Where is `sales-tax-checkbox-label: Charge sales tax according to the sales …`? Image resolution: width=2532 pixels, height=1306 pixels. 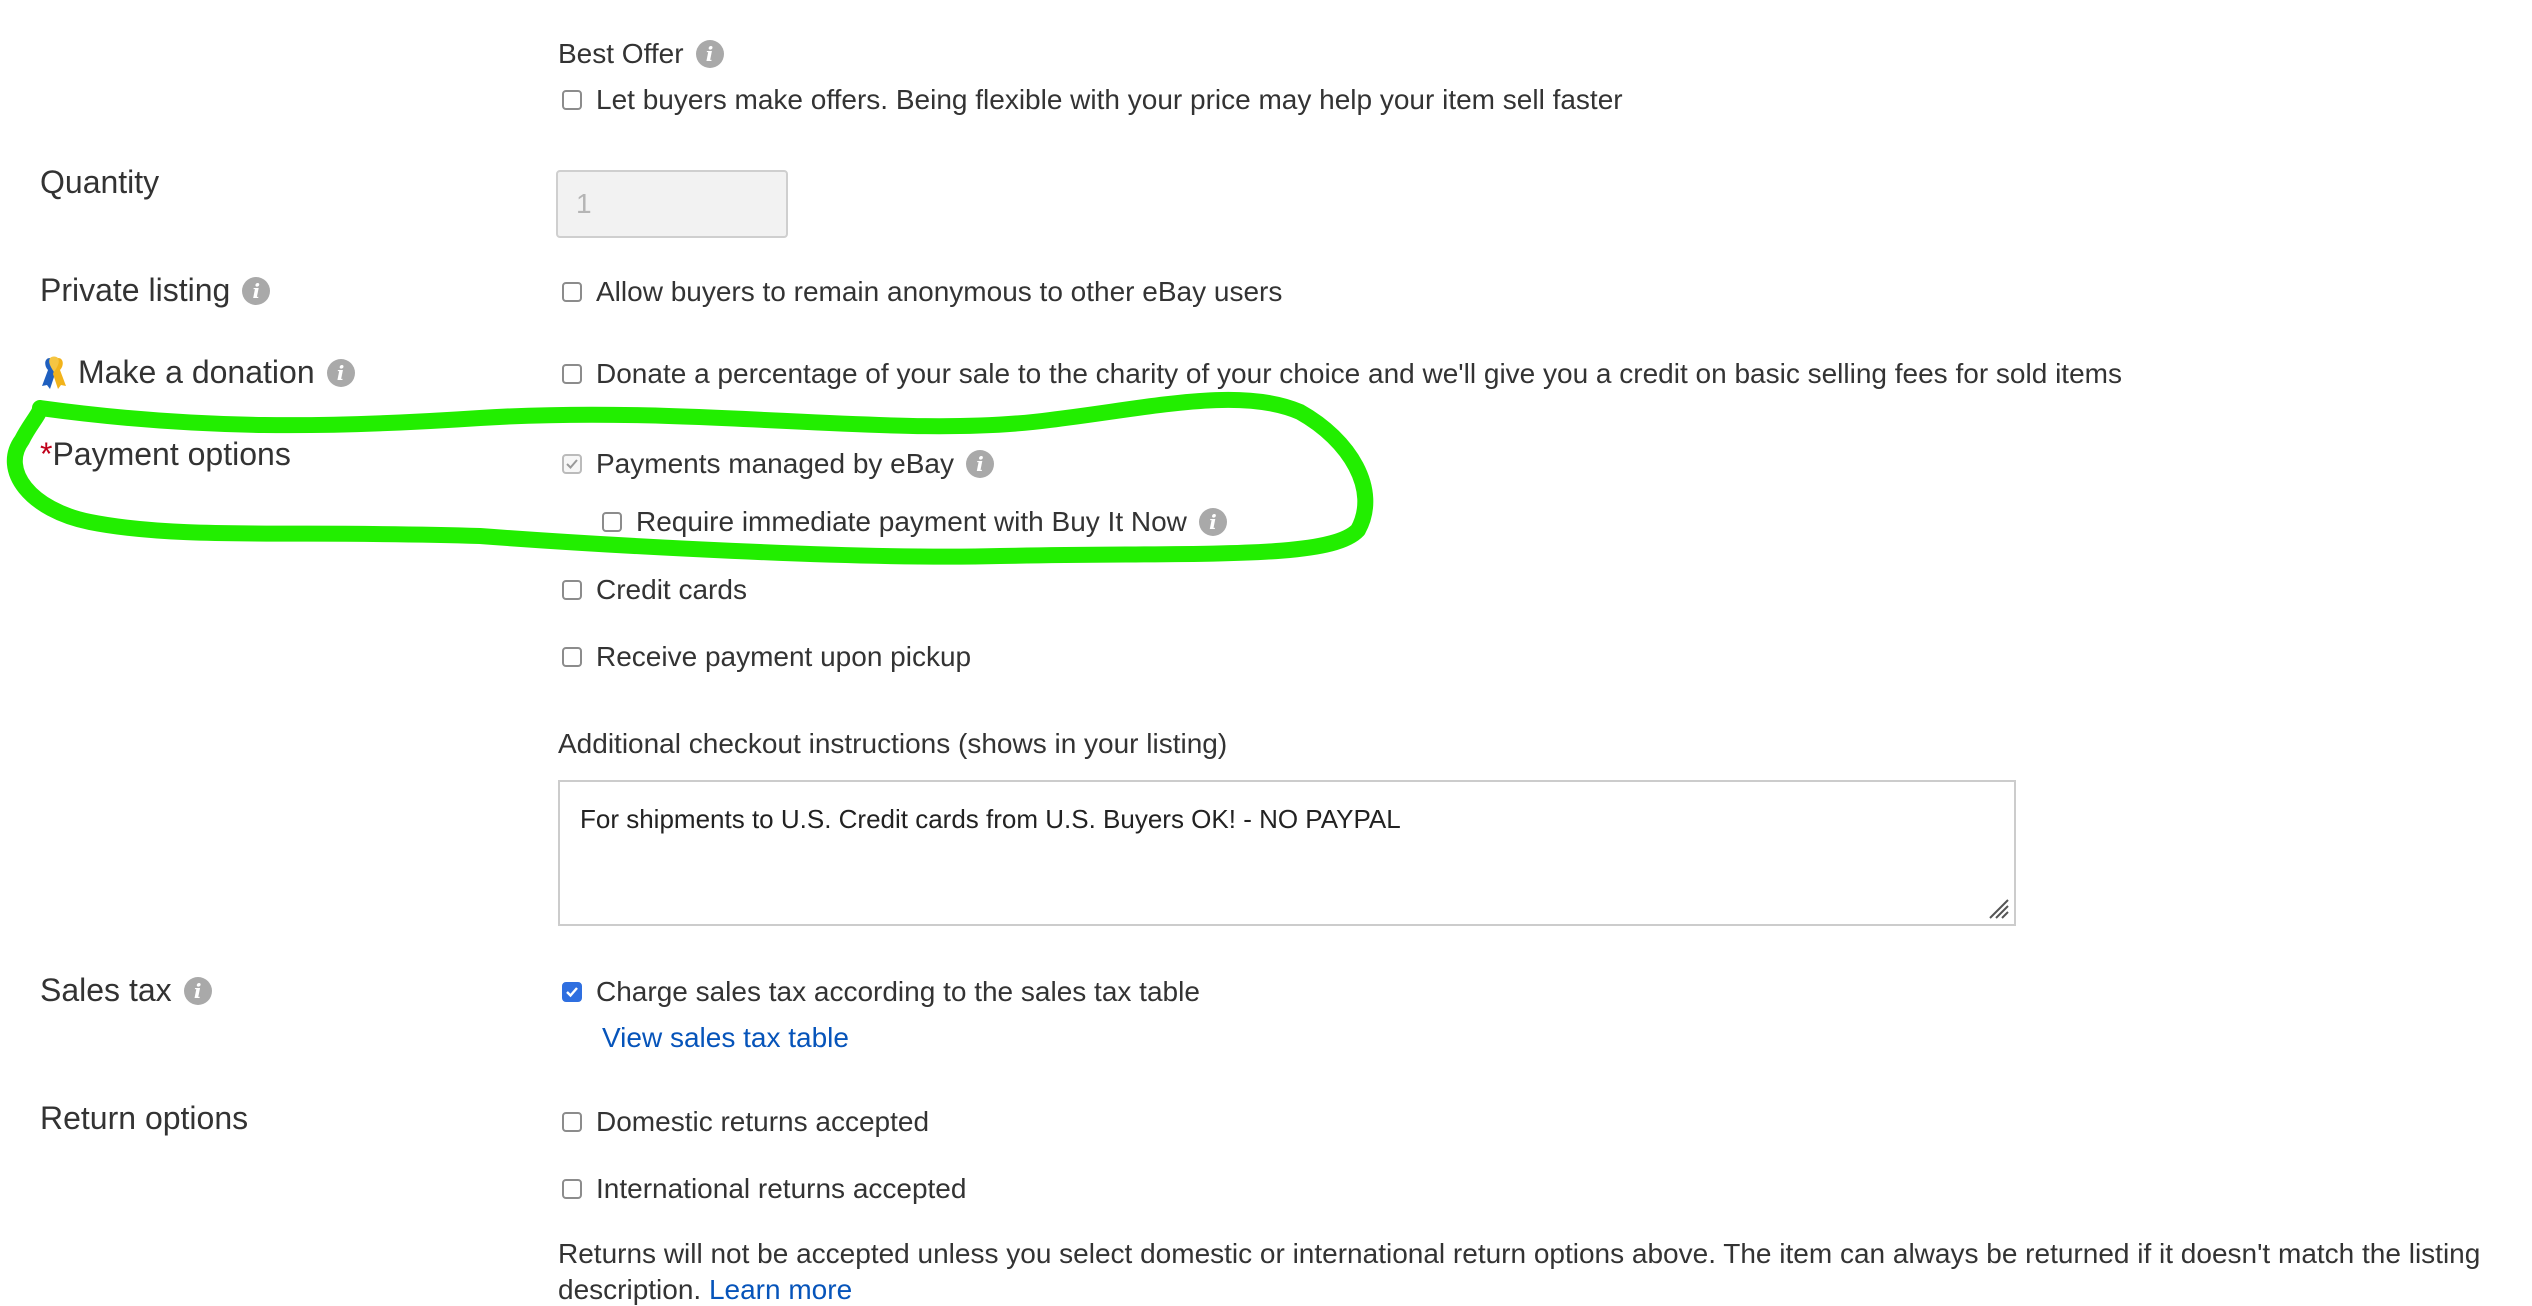 sales-tax-checkbox-label: Charge sales tax according to the sales … is located at coordinates (898, 991).